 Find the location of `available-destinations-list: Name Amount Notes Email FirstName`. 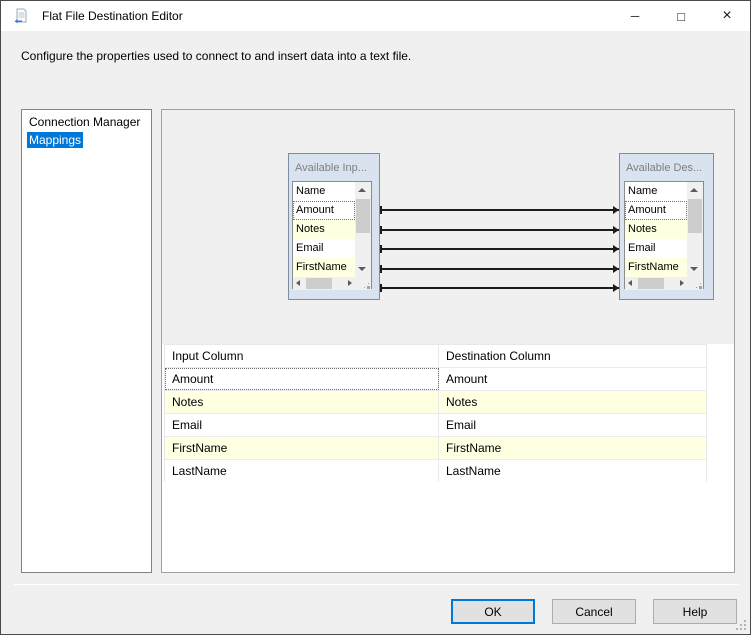

available-destinations-list: Name Amount Notes Email FirstName is located at coordinates (664, 235).